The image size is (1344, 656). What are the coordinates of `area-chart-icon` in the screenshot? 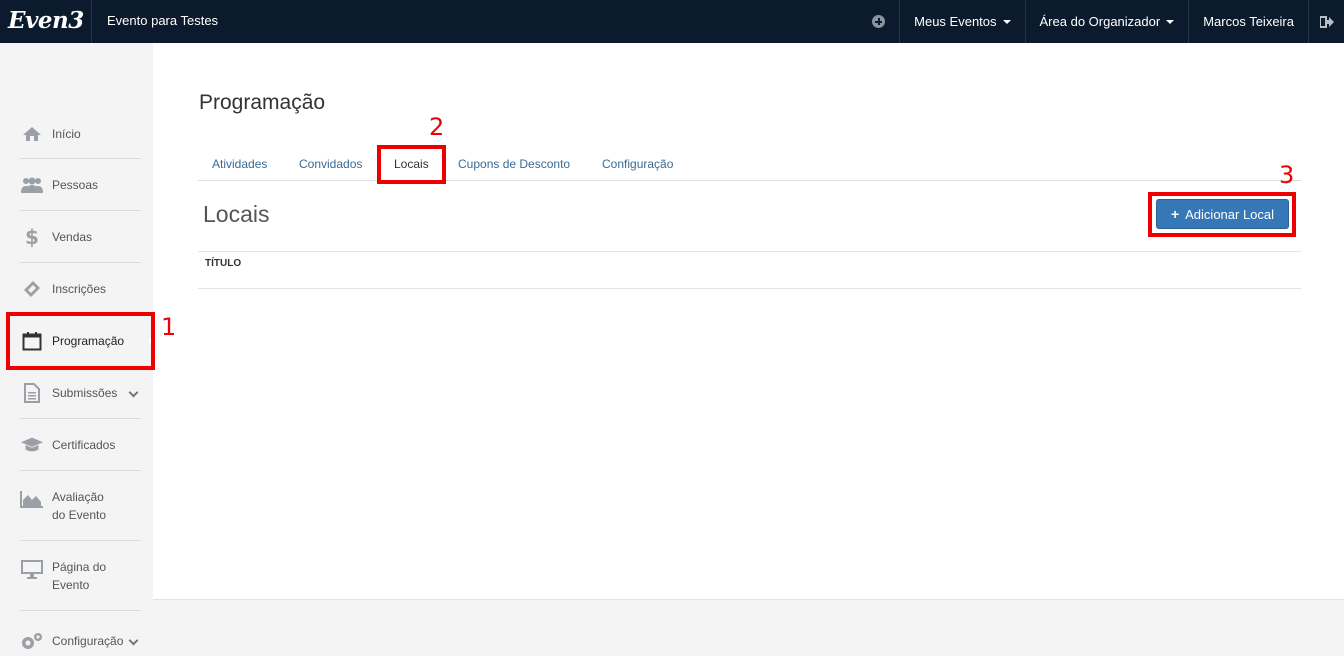 It's located at (32, 499).